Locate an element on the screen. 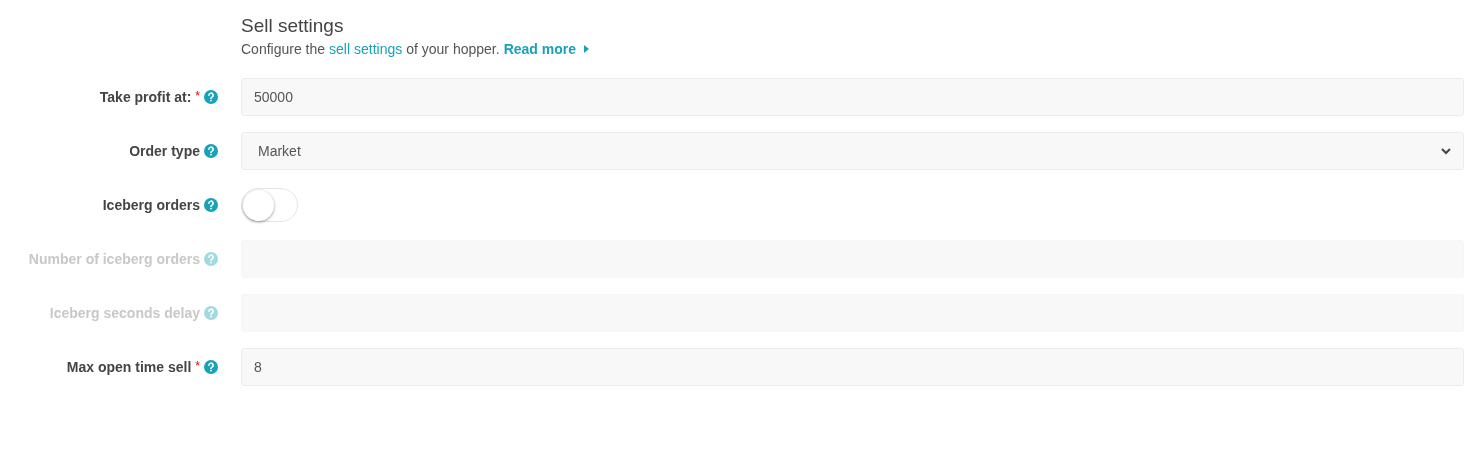 The height and width of the screenshot is (468, 1484). field-label: Order type is located at coordinates (164, 151).